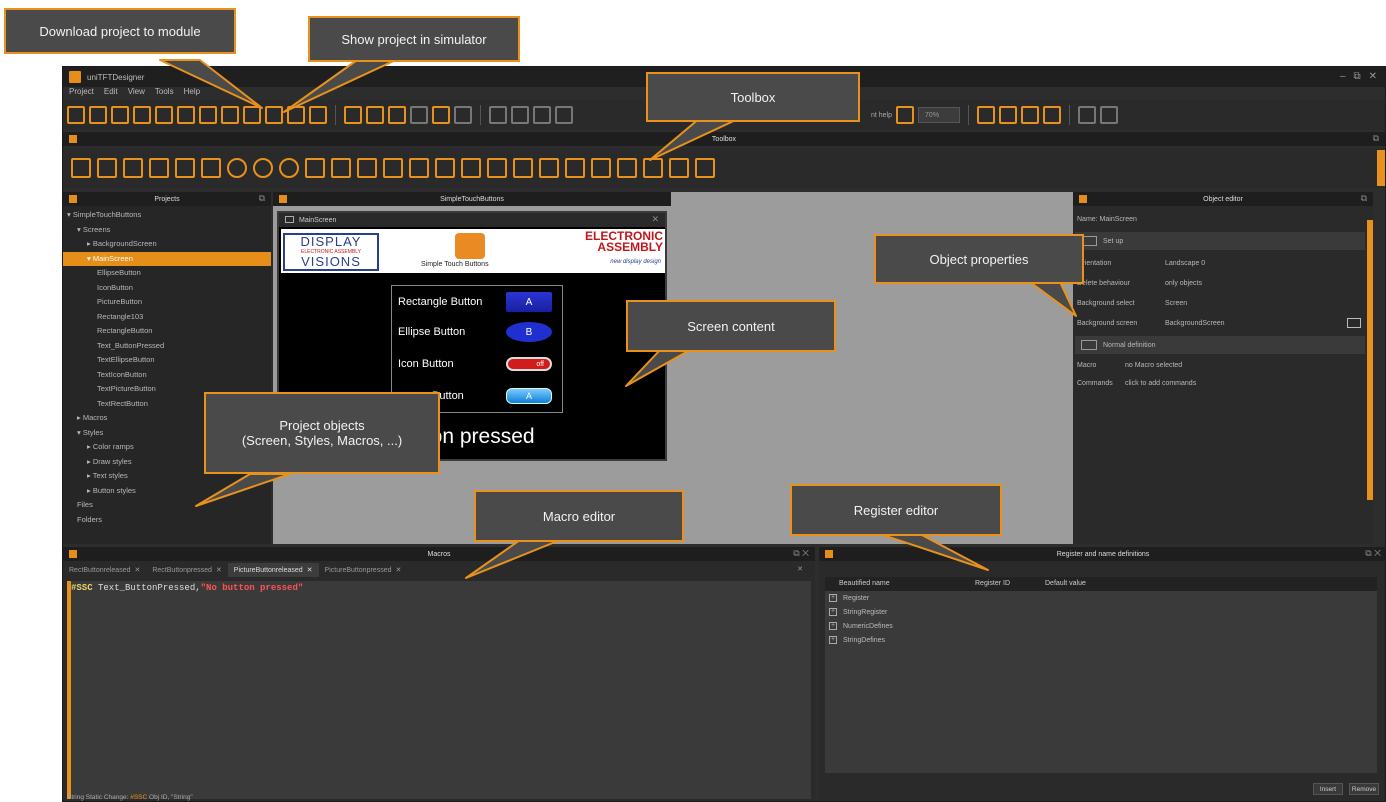 This screenshot has height=802, width=1386. Describe the element at coordinates (243, 490) in the screenshot. I see `project-objects-callout-tail` at that location.